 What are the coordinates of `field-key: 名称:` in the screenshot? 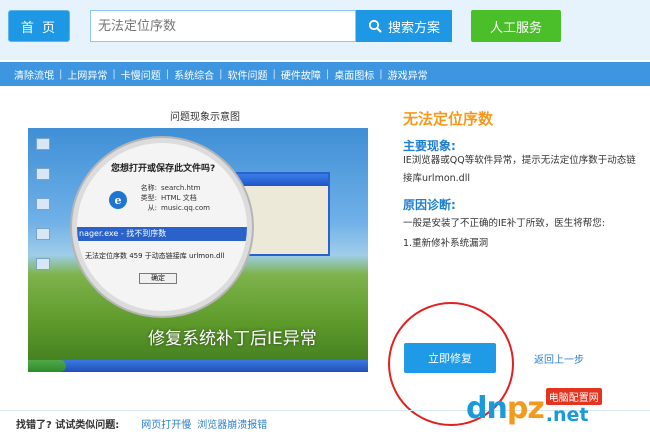 It's located at (148, 188).